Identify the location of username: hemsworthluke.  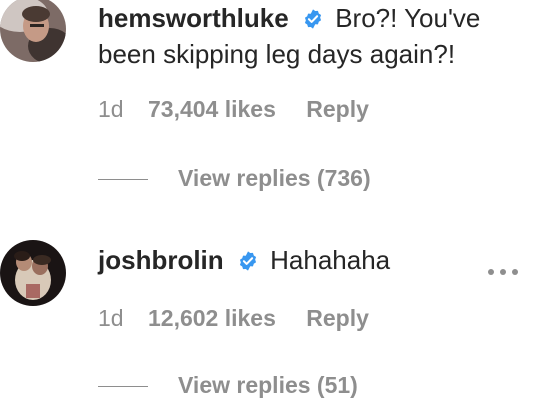
(193, 18).